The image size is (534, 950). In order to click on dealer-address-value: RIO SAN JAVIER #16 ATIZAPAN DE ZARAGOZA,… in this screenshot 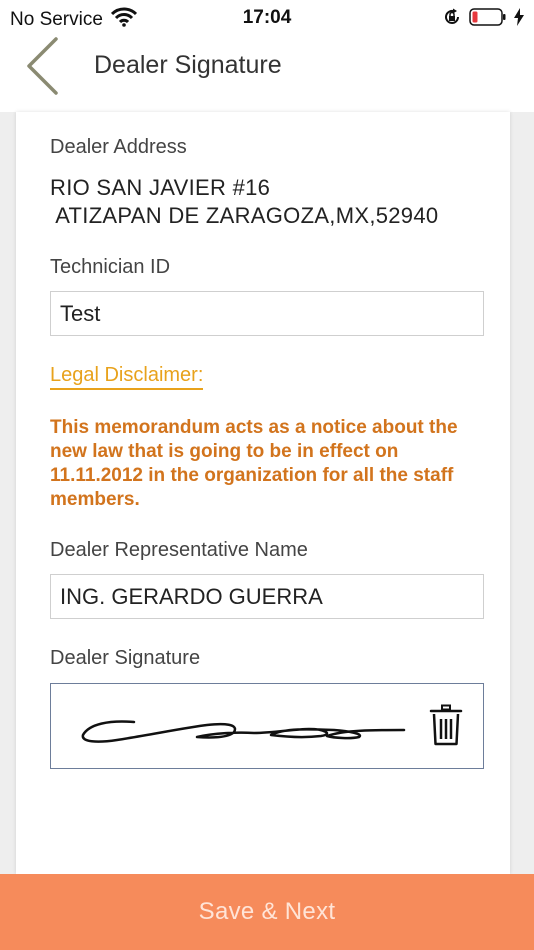, I will do `click(244, 201)`.